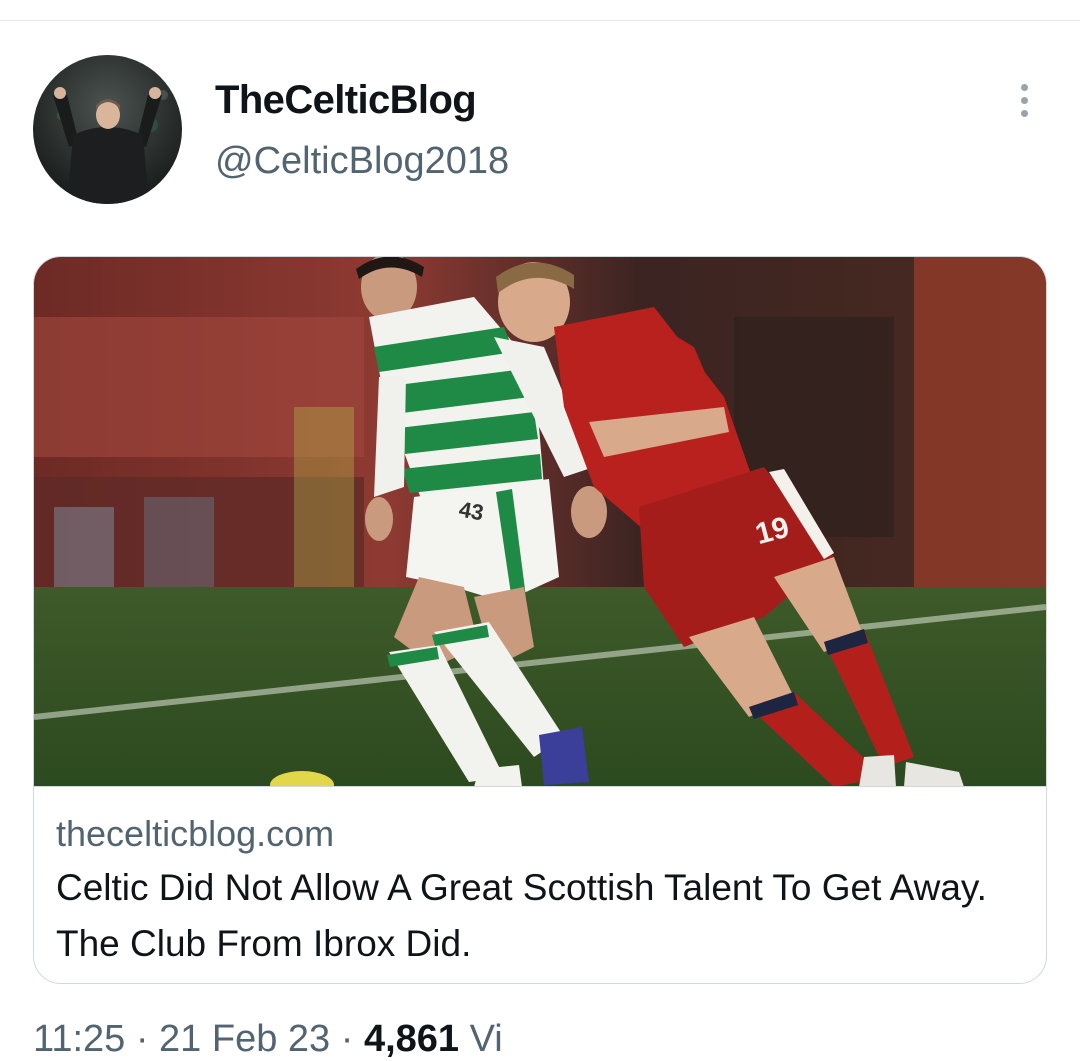 This screenshot has height=1061, width=1080. What do you see at coordinates (471, 511) in the screenshot?
I see `shirt-number-left: 43` at bounding box center [471, 511].